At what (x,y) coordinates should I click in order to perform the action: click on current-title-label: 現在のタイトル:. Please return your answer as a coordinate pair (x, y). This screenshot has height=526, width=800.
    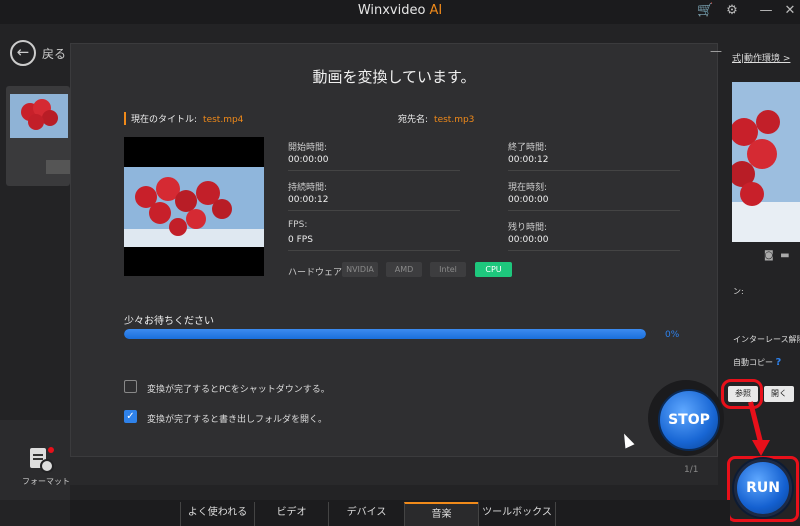
    Looking at the image, I should click on (164, 120).